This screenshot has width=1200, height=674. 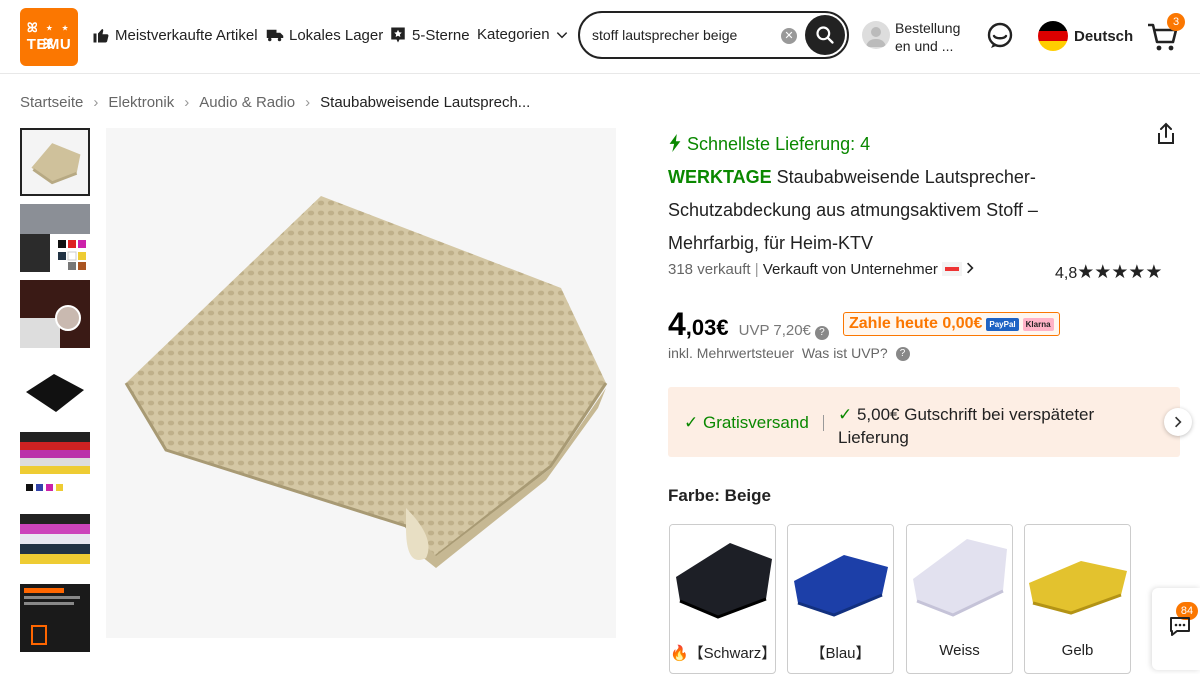 What do you see at coordinates (513, 34) in the screenshot?
I see `nav-categories-label: Kategorien` at bounding box center [513, 34].